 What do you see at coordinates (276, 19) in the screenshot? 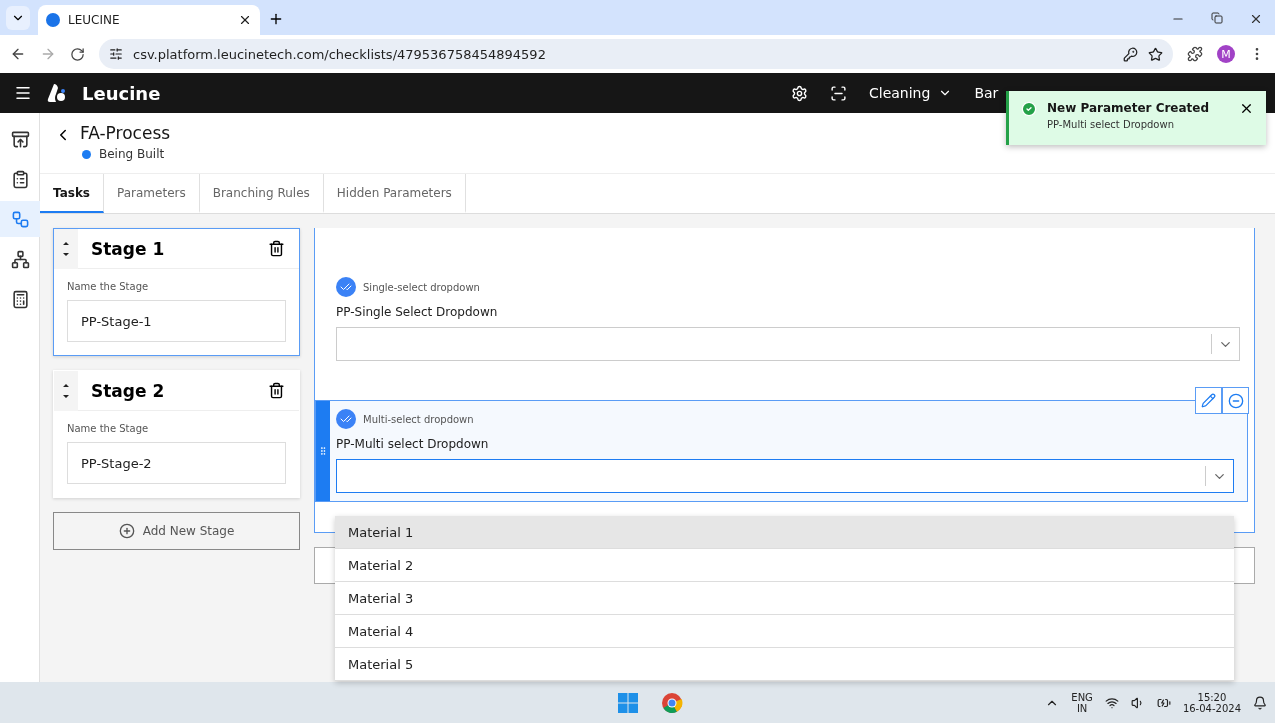
I see `new-tab-icon` at bounding box center [276, 19].